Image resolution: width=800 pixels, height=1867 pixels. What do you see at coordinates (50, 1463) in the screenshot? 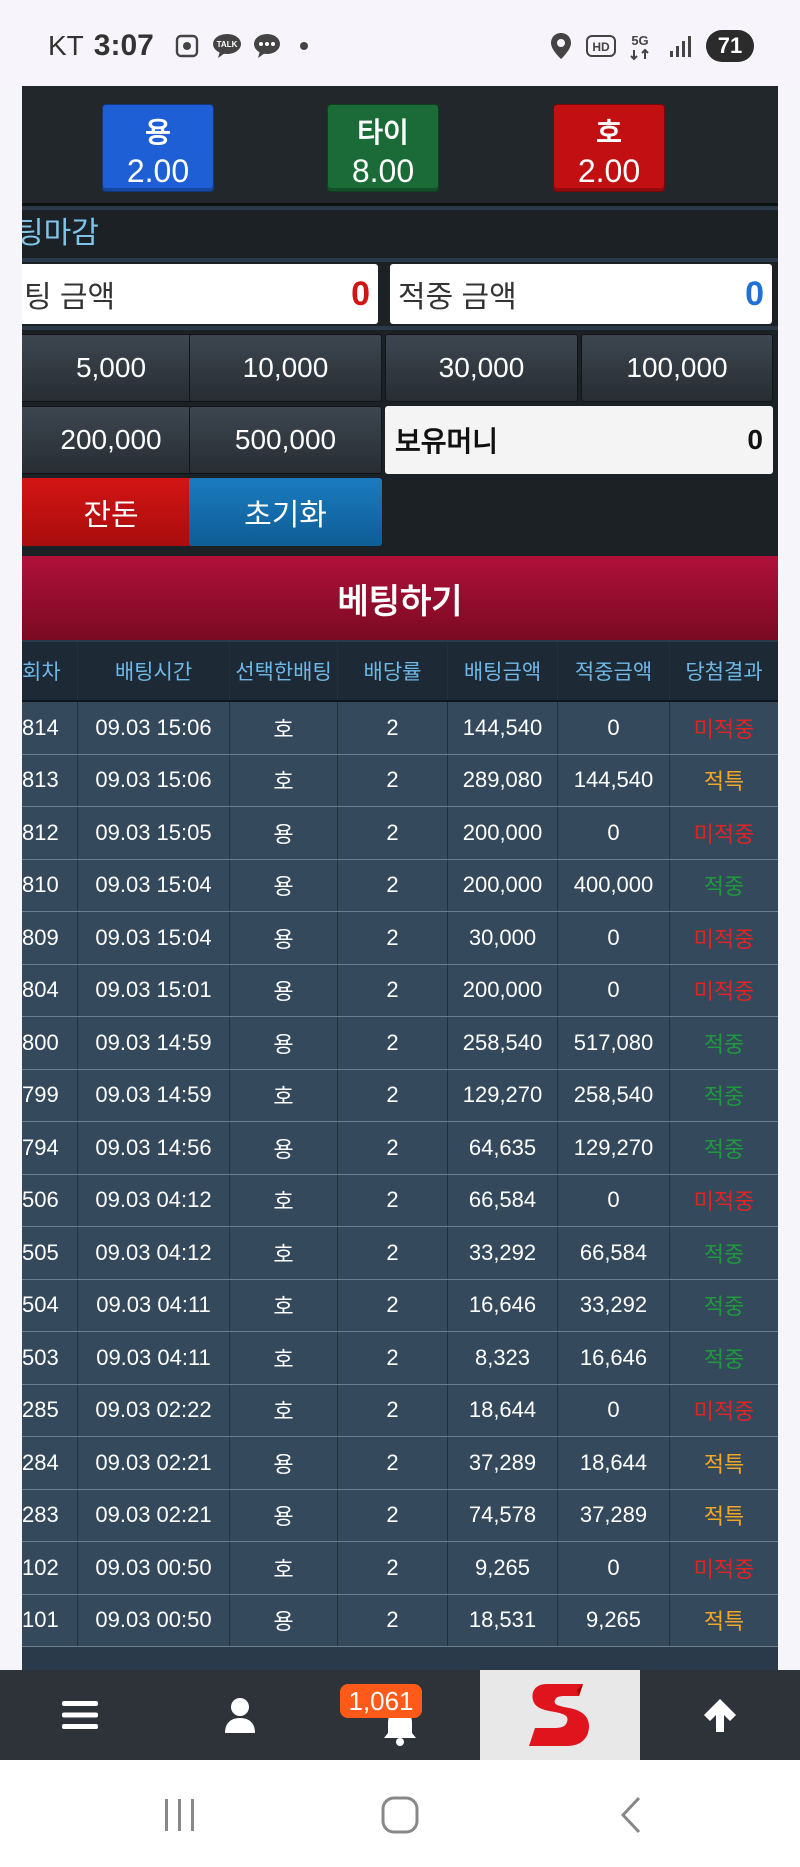
I see `round-cell: 284` at bounding box center [50, 1463].